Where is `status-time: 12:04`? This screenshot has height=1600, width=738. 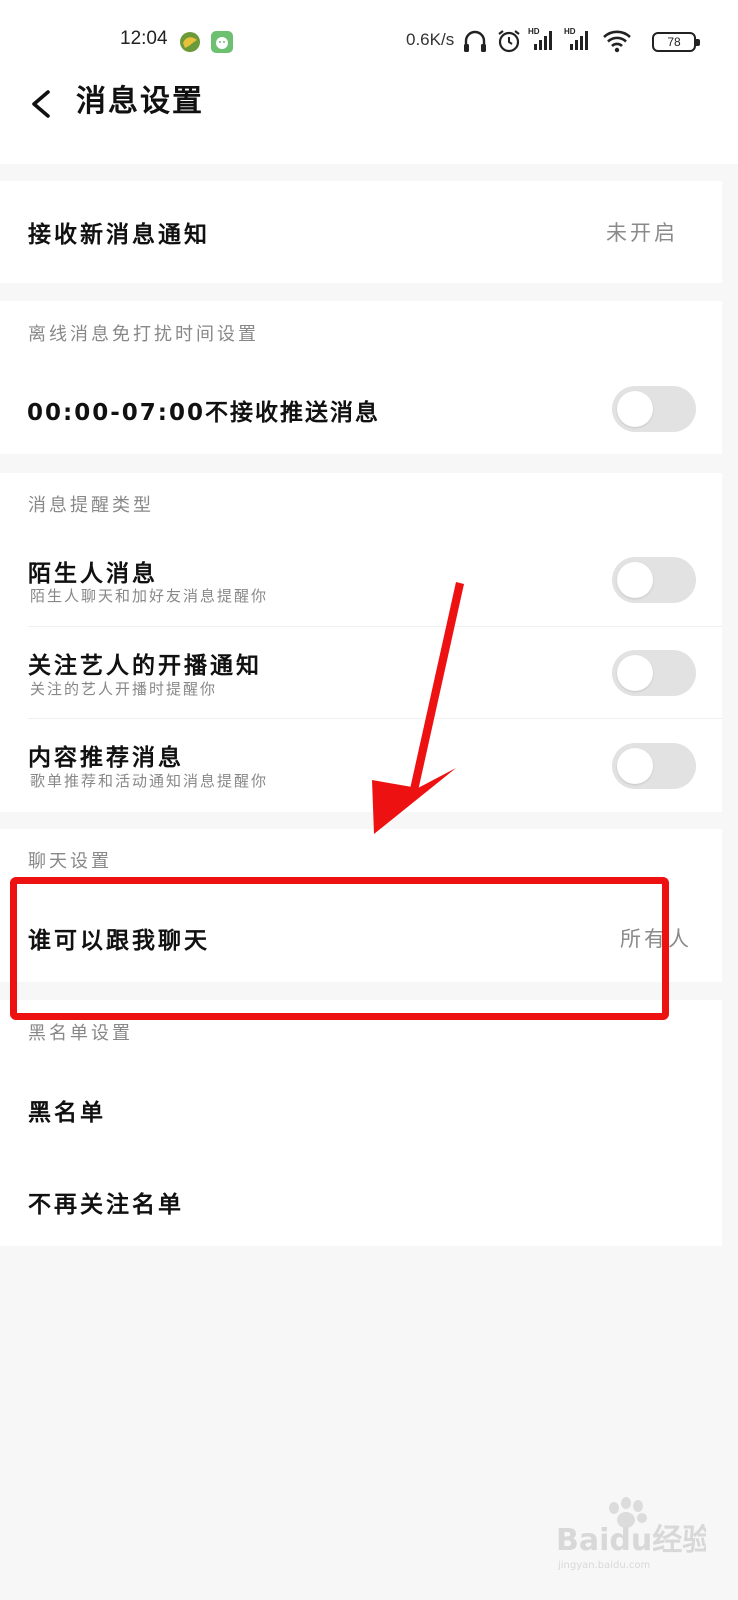
status-time: 12:04 is located at coordinates (144, 38).